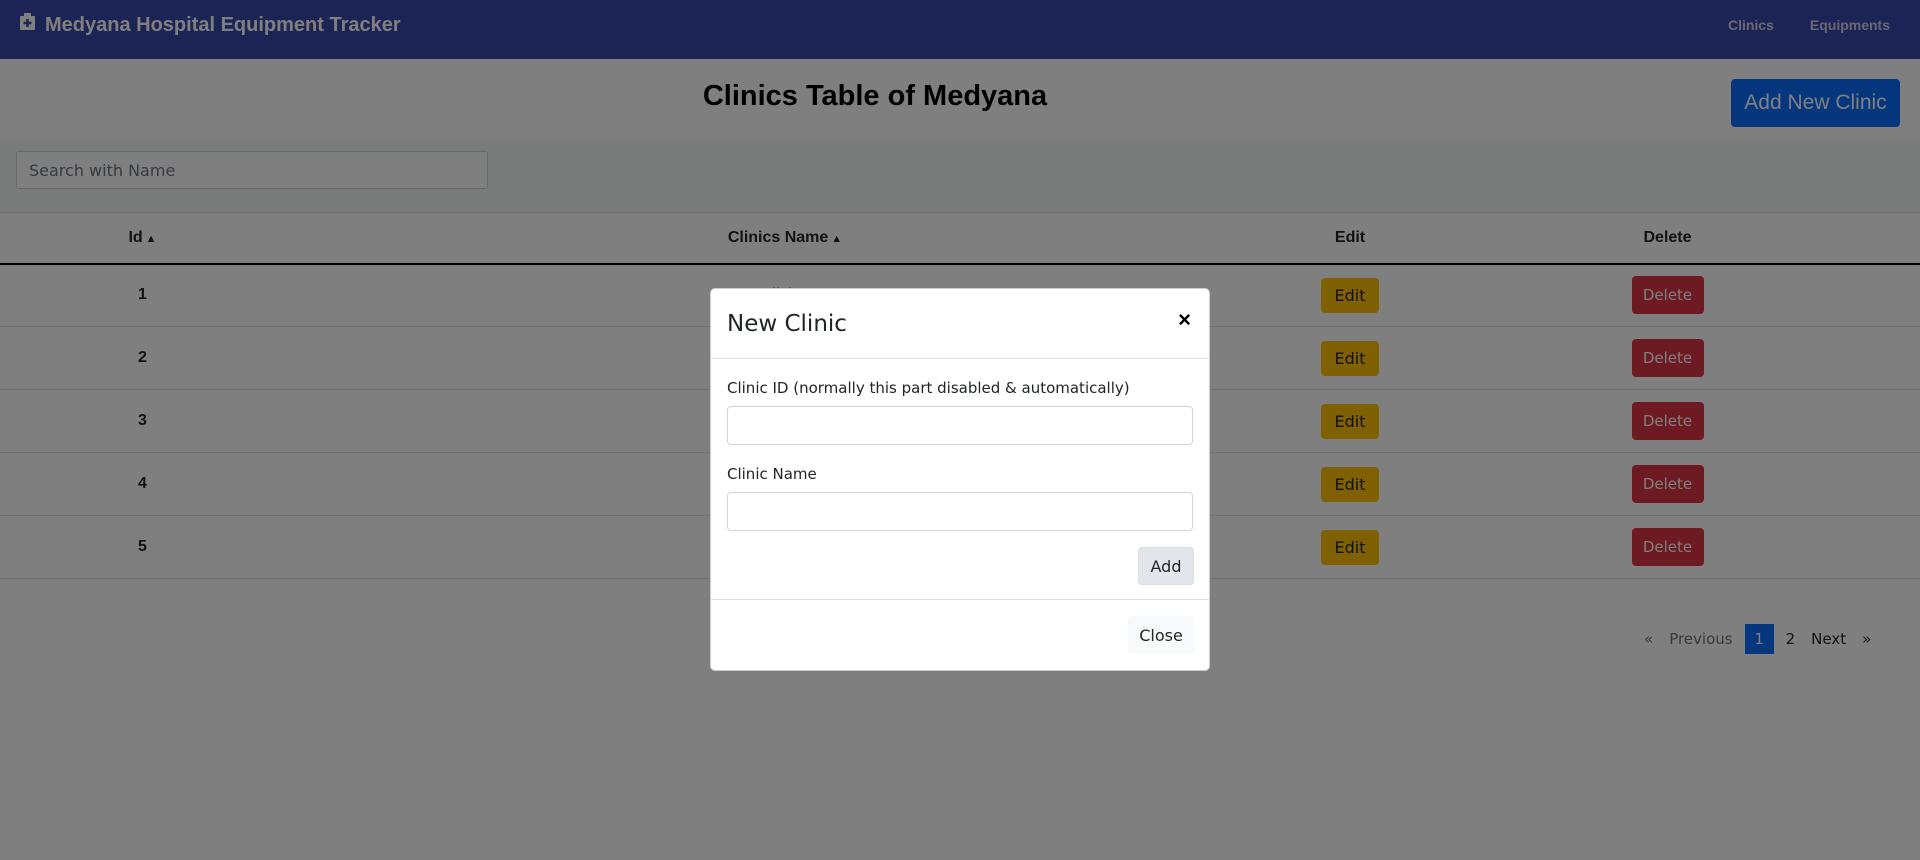 The width and height of the screenshot is (1920, 860). I want to click on clinic-id-input, so click(960, 425).